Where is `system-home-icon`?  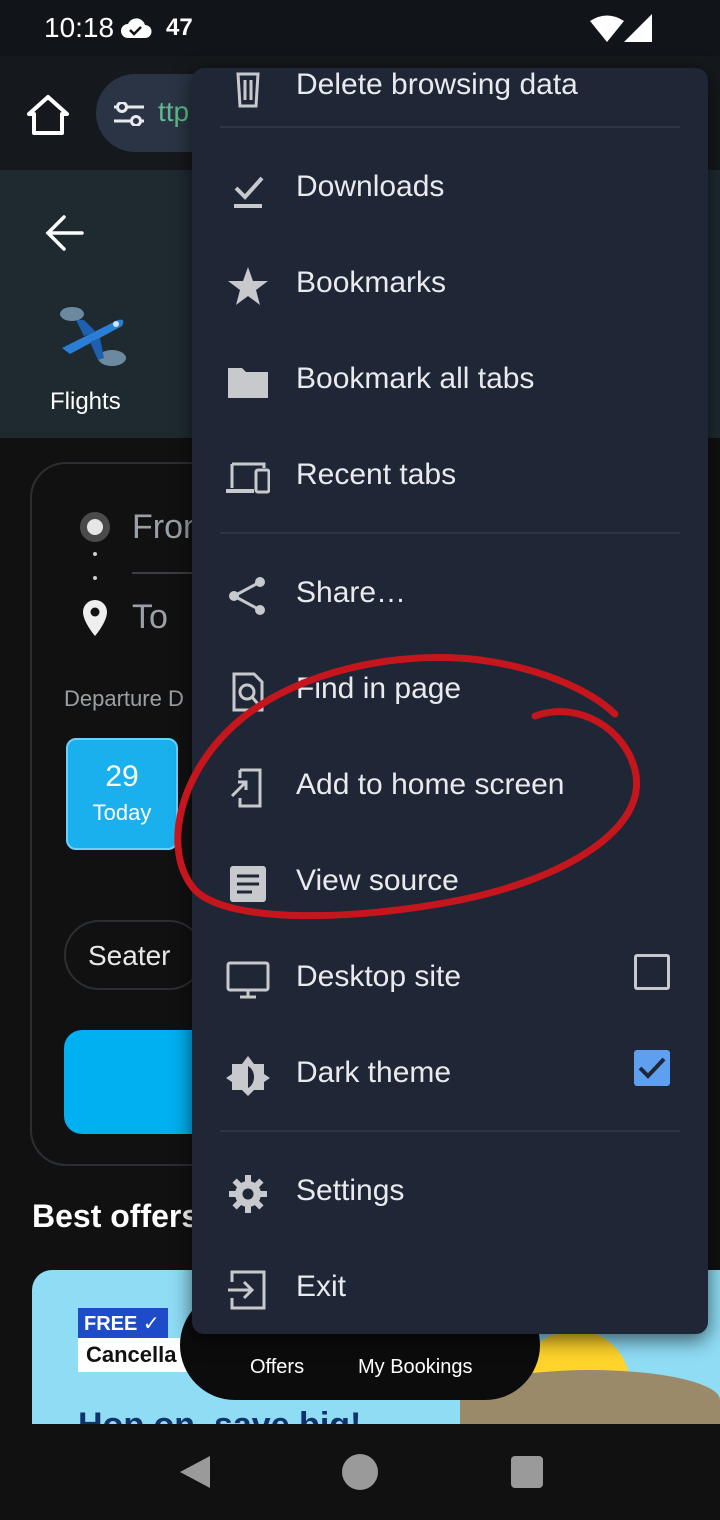 system-home-icon is located at coordinates (360, 1472).